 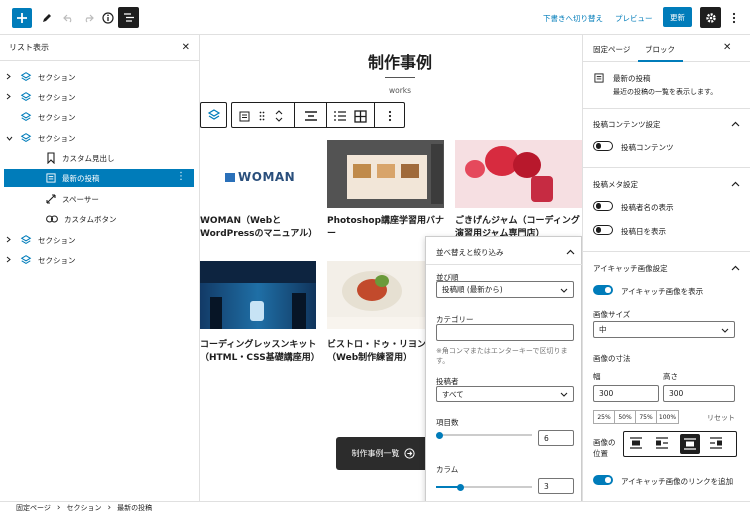 What do you see at coordinates (99, 219) in the screenshot?
I see `list-view-item: カスタムボタン` at bounding box center [99, 219].